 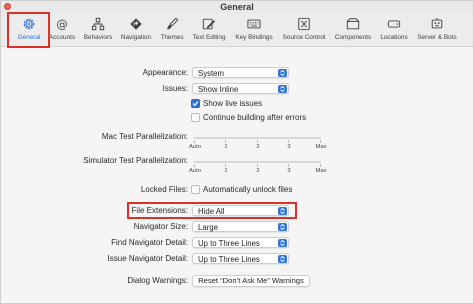 What do you see at coordinates (62, 37) in the screenshot?
I see `tab-accounts-label: Accounts` at bounding box center [62, 37].